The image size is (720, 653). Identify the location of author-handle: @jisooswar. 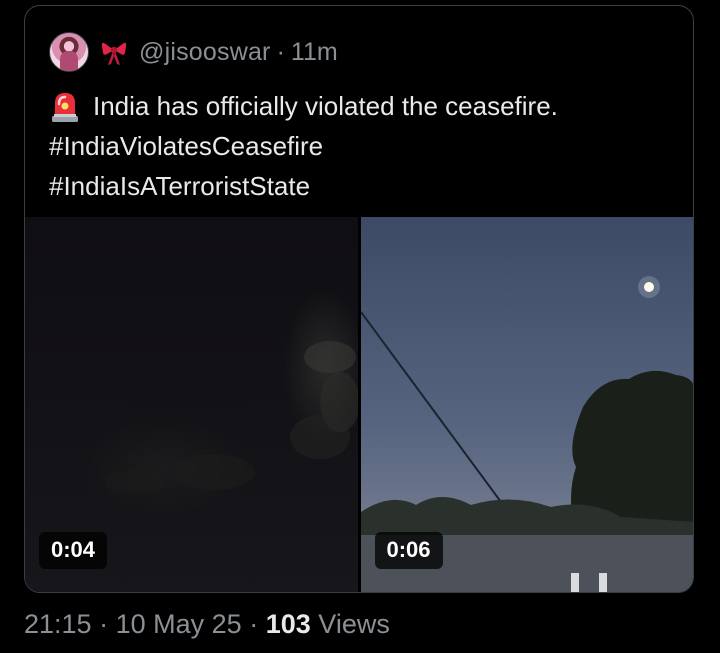
(205, 52).